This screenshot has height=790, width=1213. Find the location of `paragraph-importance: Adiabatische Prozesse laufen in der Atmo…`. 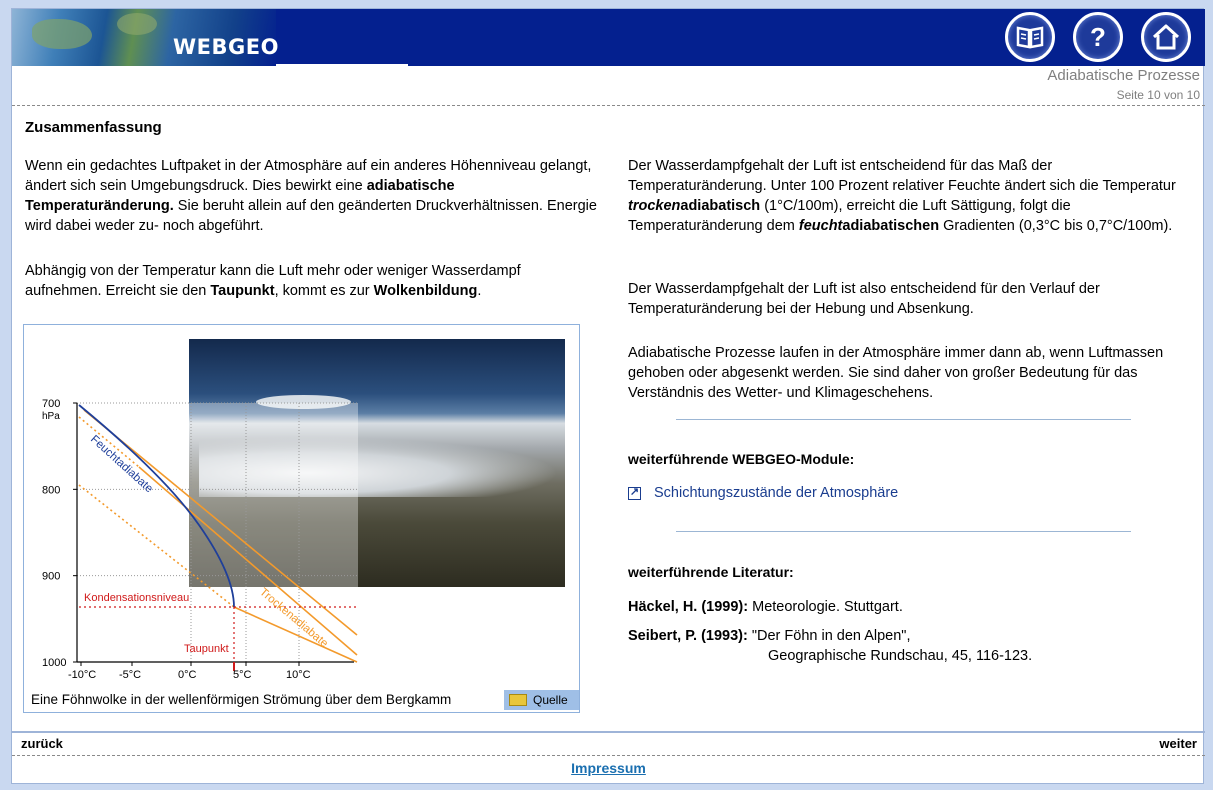

paragraph-importance: Adiabatische Prozesse laufen in der Atmo… is located at coordinates (896, 373).